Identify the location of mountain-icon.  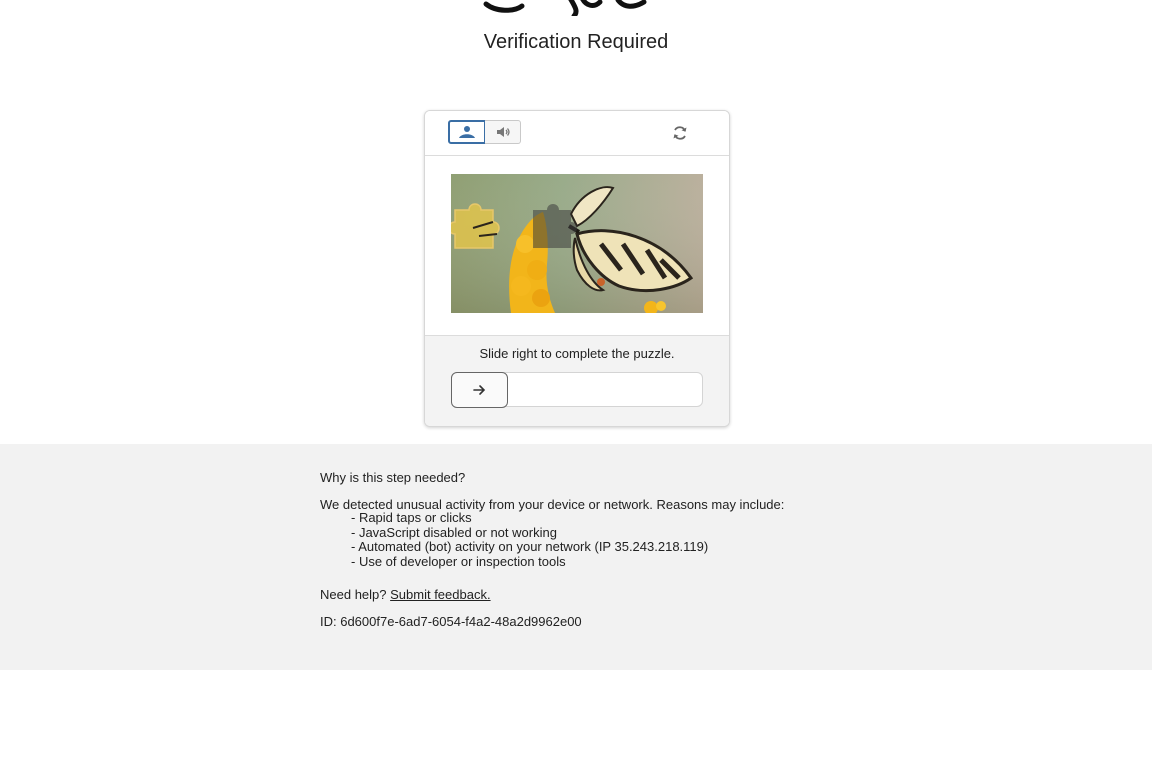
(467, 132).